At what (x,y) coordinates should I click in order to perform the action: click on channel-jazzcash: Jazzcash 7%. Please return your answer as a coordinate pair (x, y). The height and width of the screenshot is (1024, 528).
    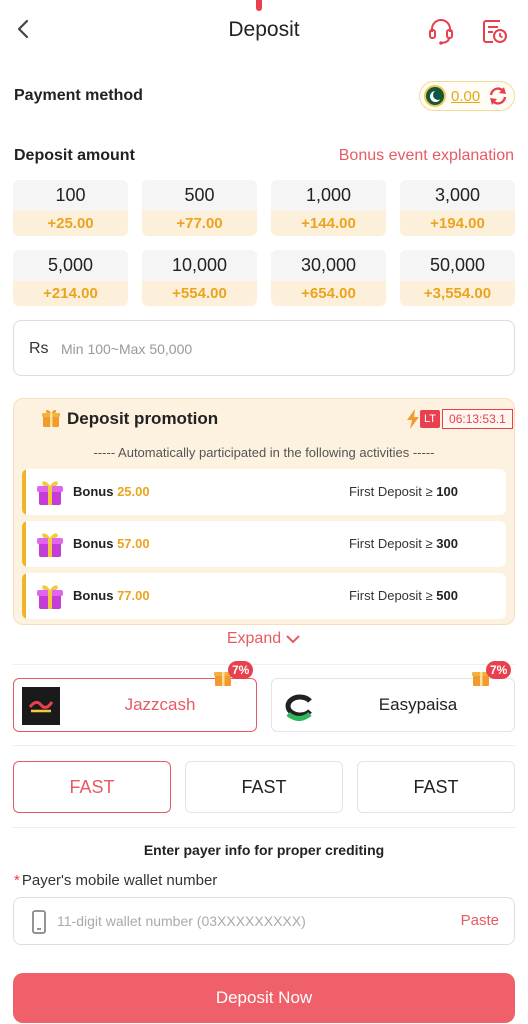
    Looking at the image, I should click on (135, 696).